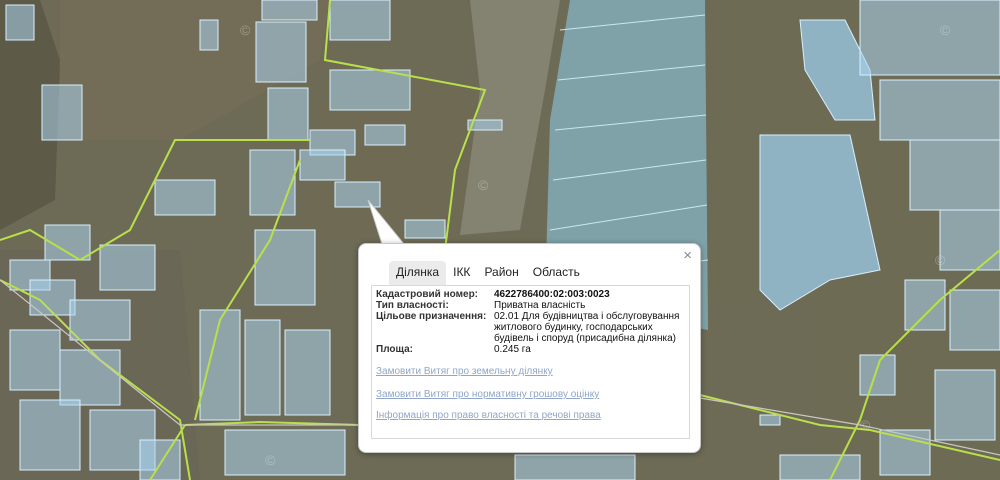  I want to click on ownership-type-value: Приватна власність, so click(540, 305).